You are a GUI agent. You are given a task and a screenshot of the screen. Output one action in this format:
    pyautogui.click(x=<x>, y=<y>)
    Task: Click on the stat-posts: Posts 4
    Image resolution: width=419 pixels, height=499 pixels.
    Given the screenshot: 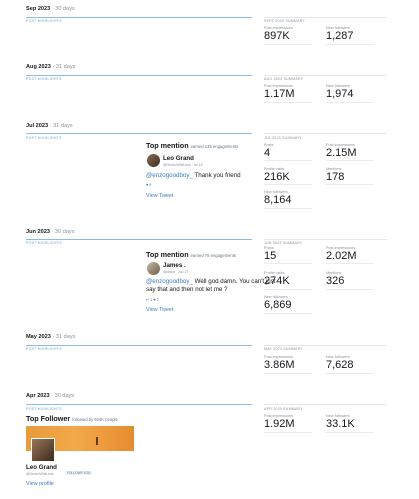 What is the action you would take?
    pyautogui.click(x=269, y=151)
    